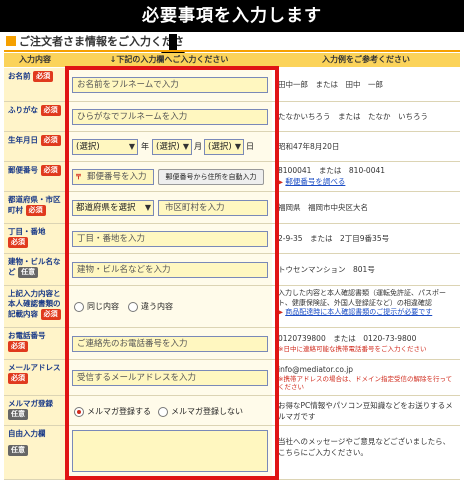  I want to click on row-label: 建物・ビル名など 任意, so click(35, 269).